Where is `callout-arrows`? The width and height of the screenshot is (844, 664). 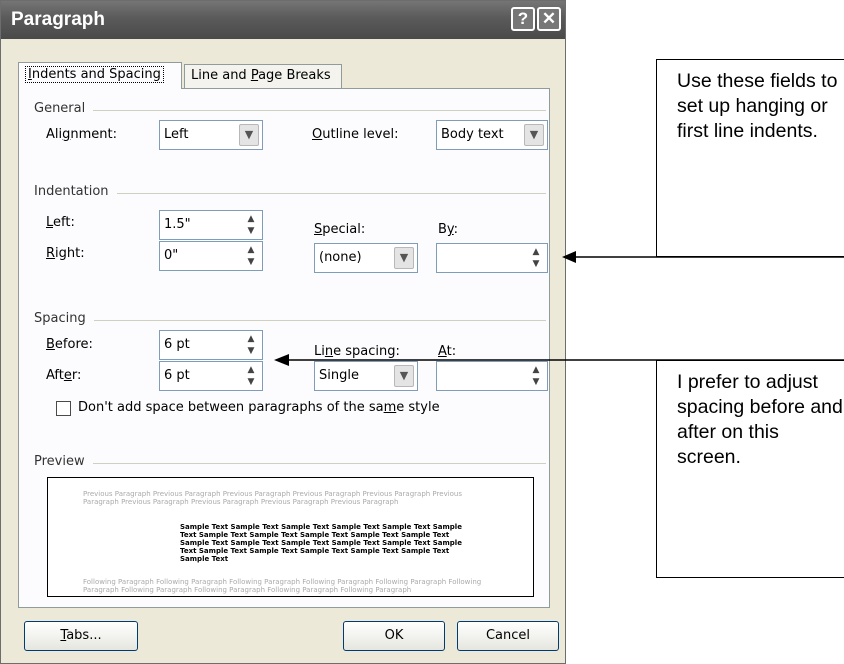 callout-arrows is located at coordinates (559, 308).